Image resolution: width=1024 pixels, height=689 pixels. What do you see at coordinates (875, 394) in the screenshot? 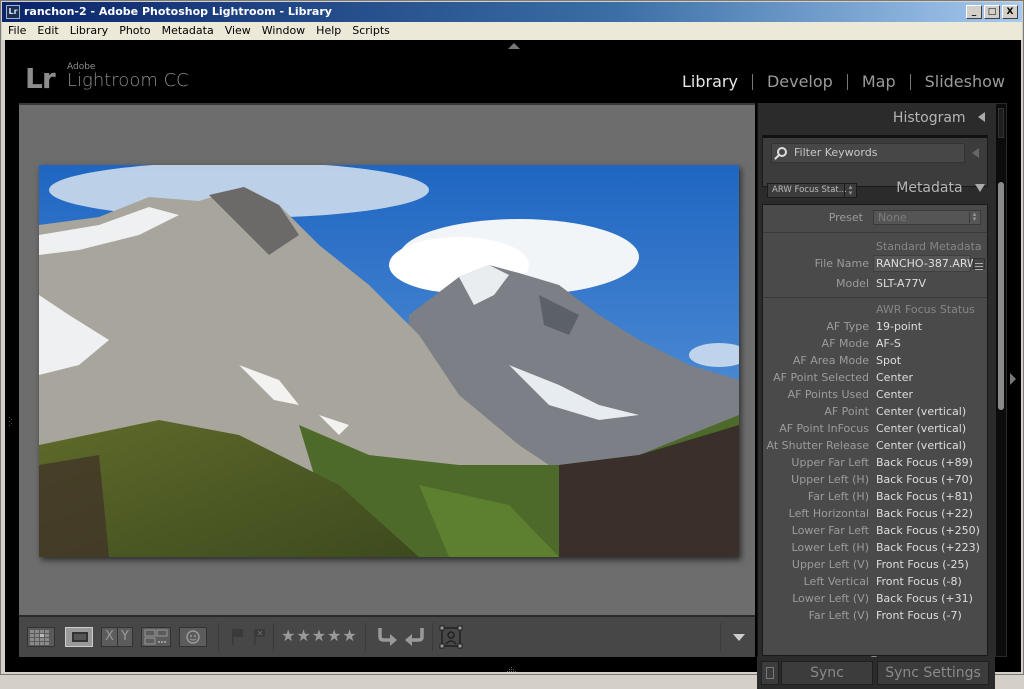
I see `focus-status-row: AF Points Used Center` at bounding box center [875, 394].